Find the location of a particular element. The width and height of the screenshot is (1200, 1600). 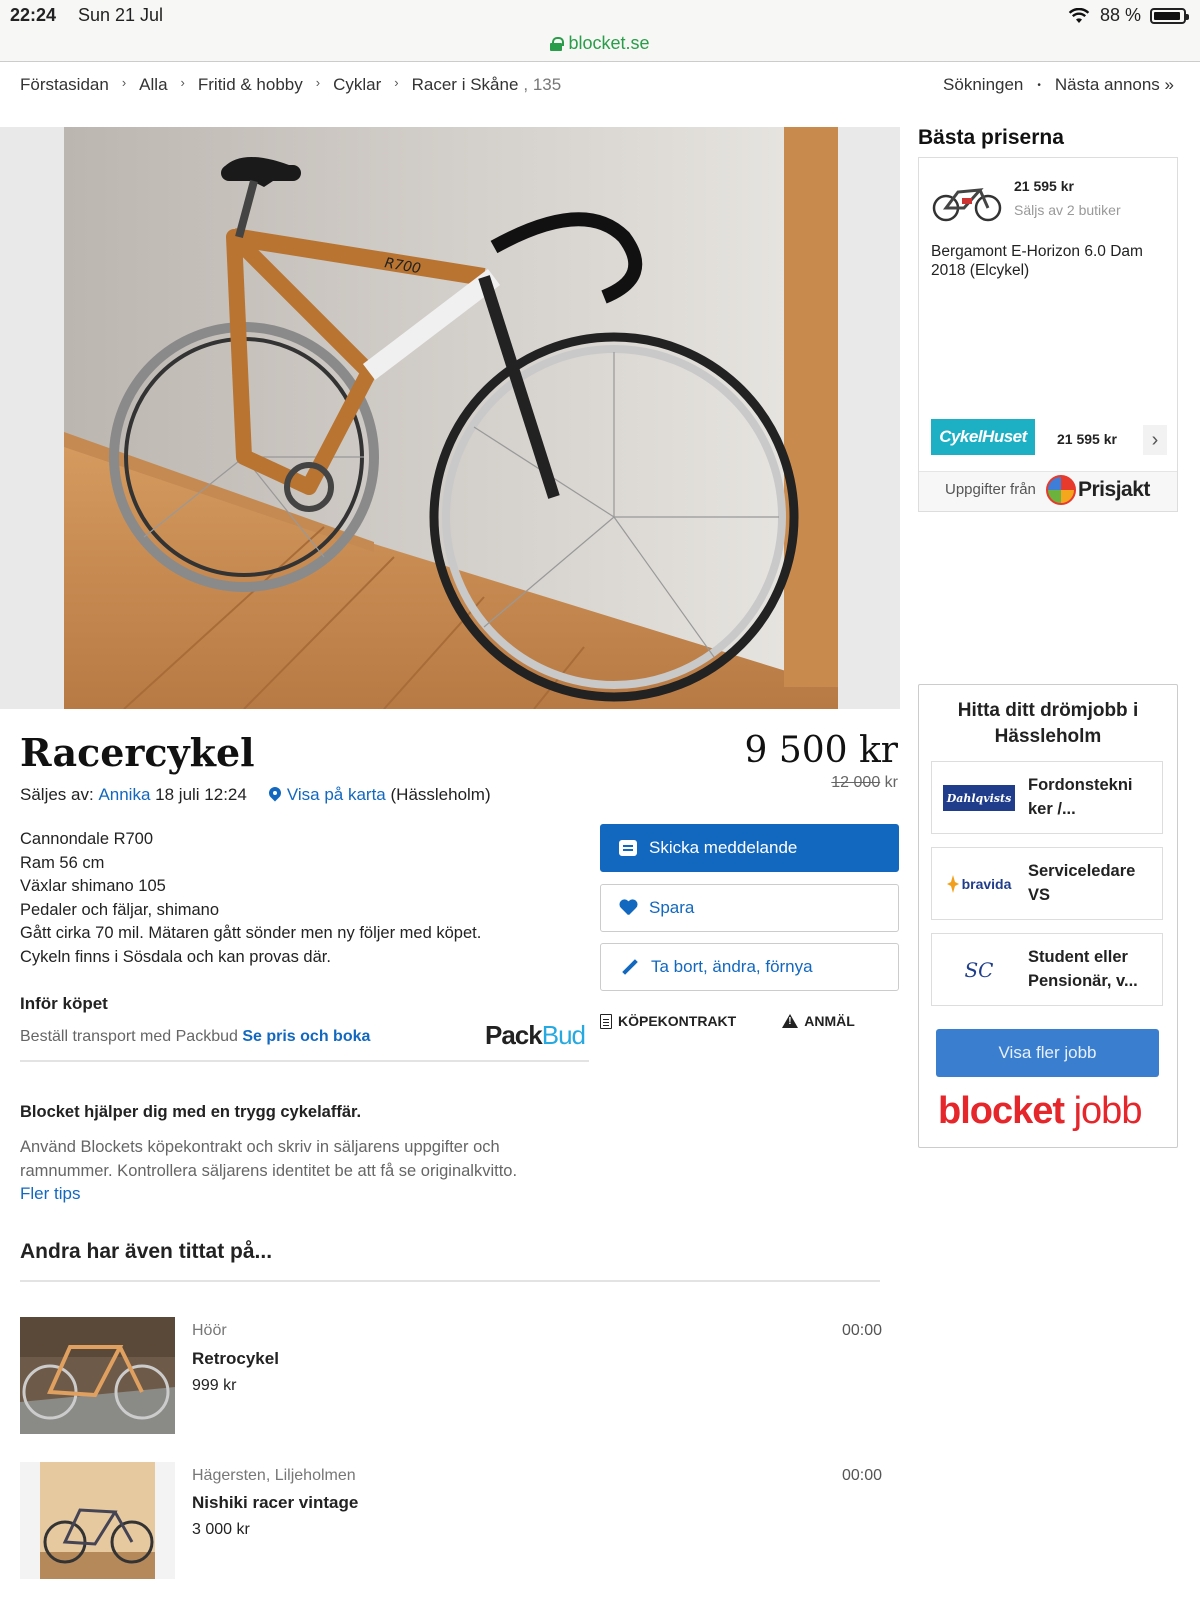

blocket-jobb-logo: blocket jobb is located at coordinates (1040, 1111).